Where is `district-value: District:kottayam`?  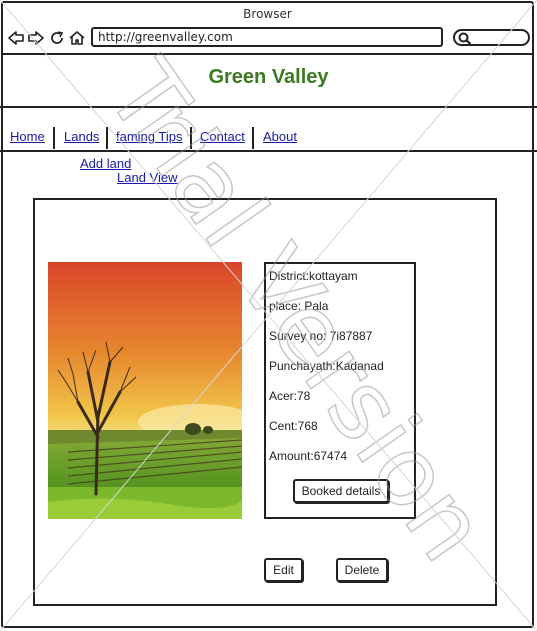
district-value: District:kottayam is located at coordinates (313, 276).